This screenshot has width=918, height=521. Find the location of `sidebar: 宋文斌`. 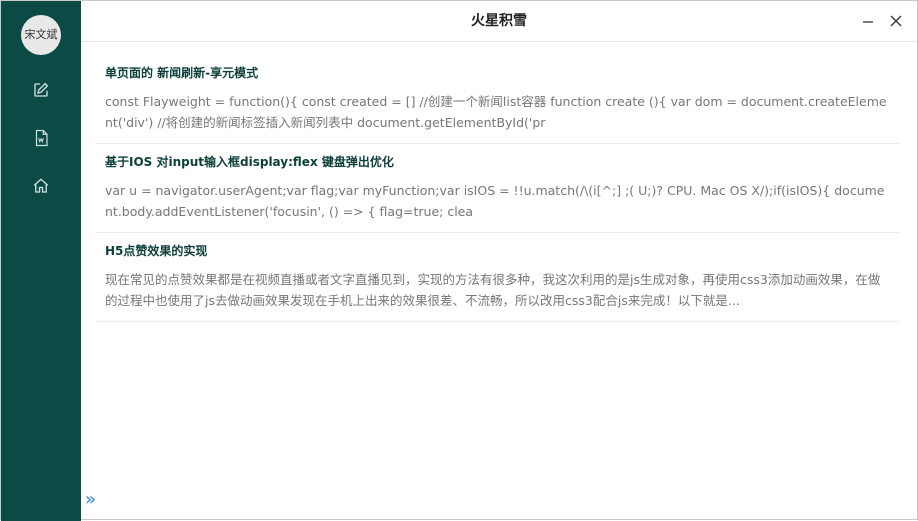

sidebar: 宋文斌 is located at coordinates (41, 261).